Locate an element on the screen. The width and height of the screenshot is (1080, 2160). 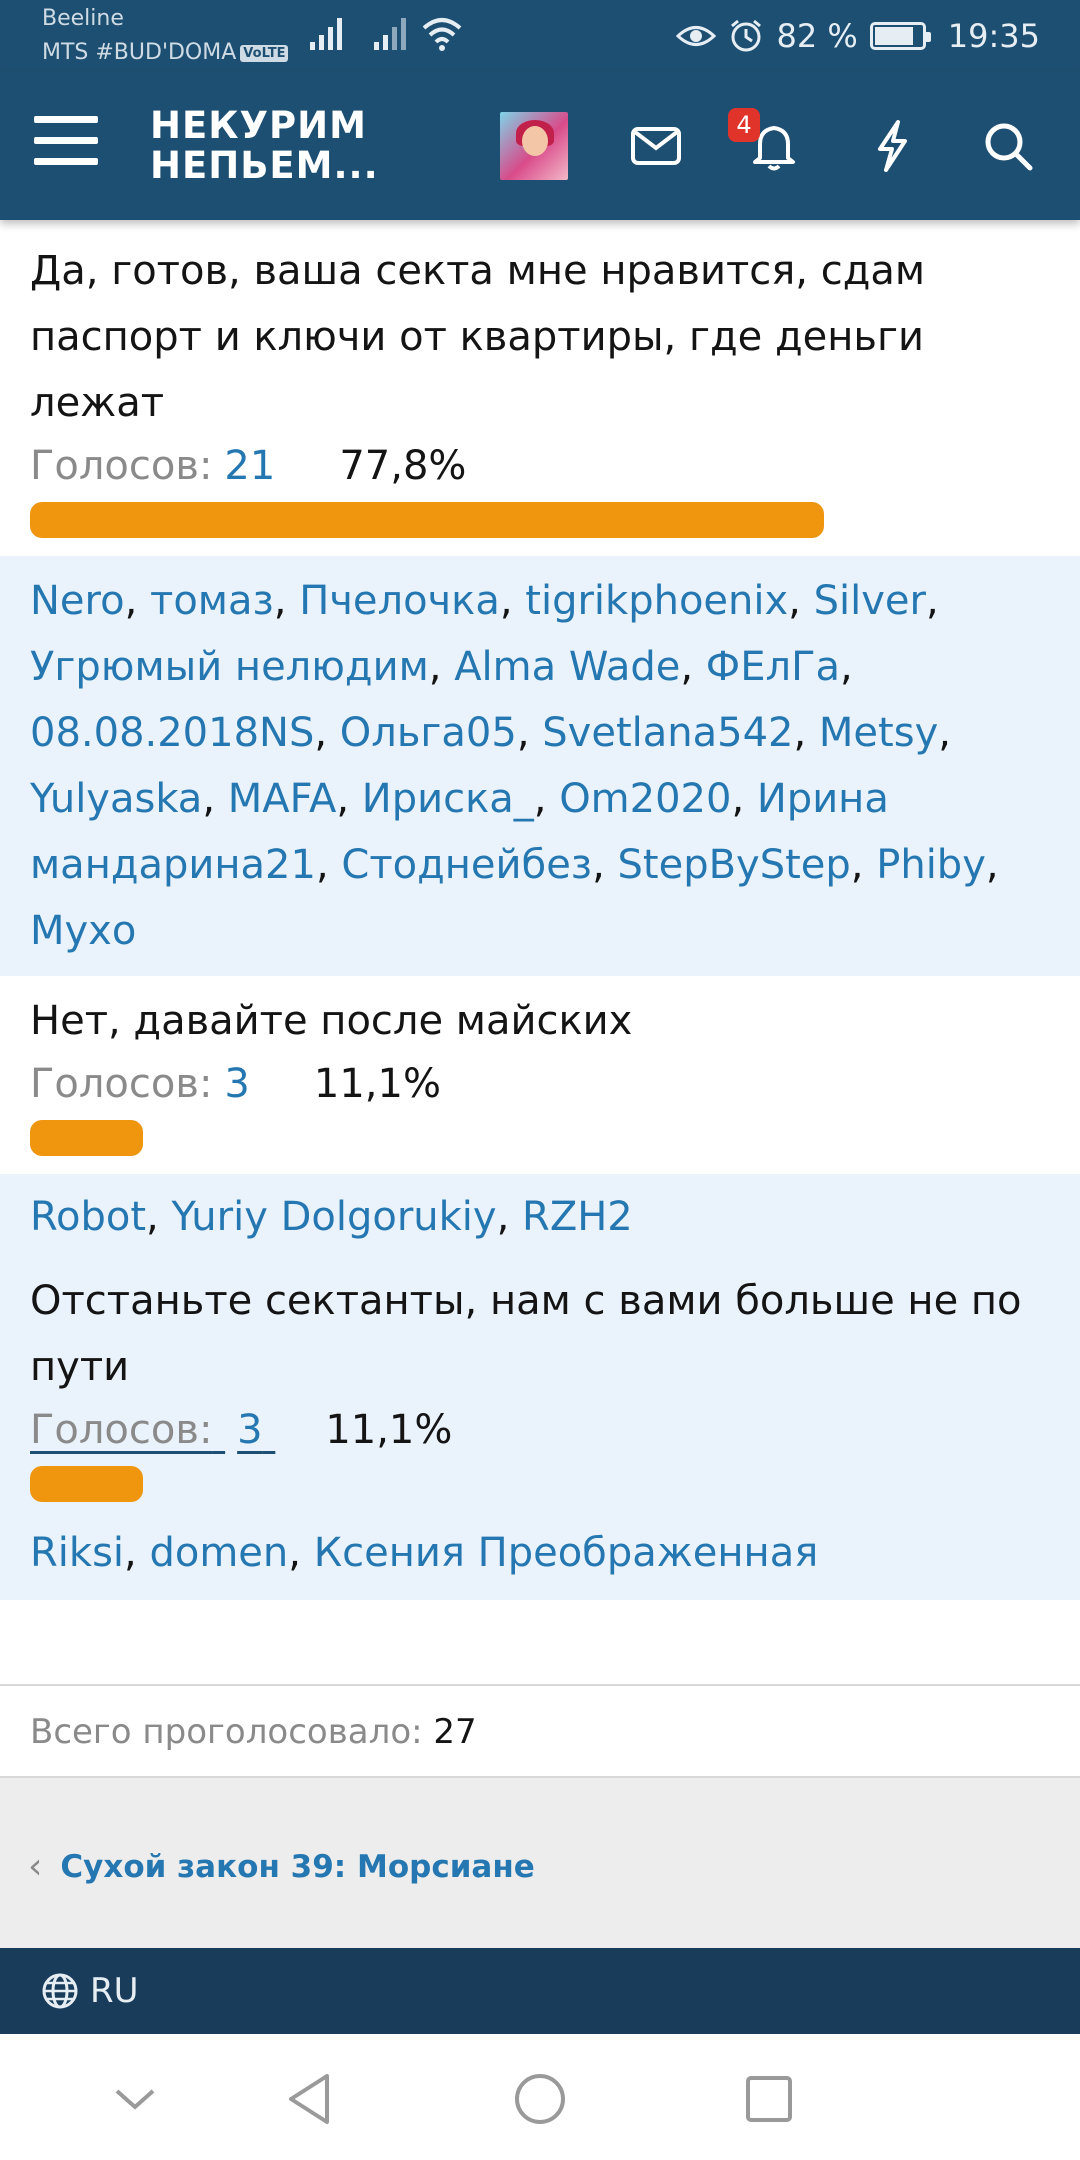
system-navigation-bar is located at coordinates (540, 2097).